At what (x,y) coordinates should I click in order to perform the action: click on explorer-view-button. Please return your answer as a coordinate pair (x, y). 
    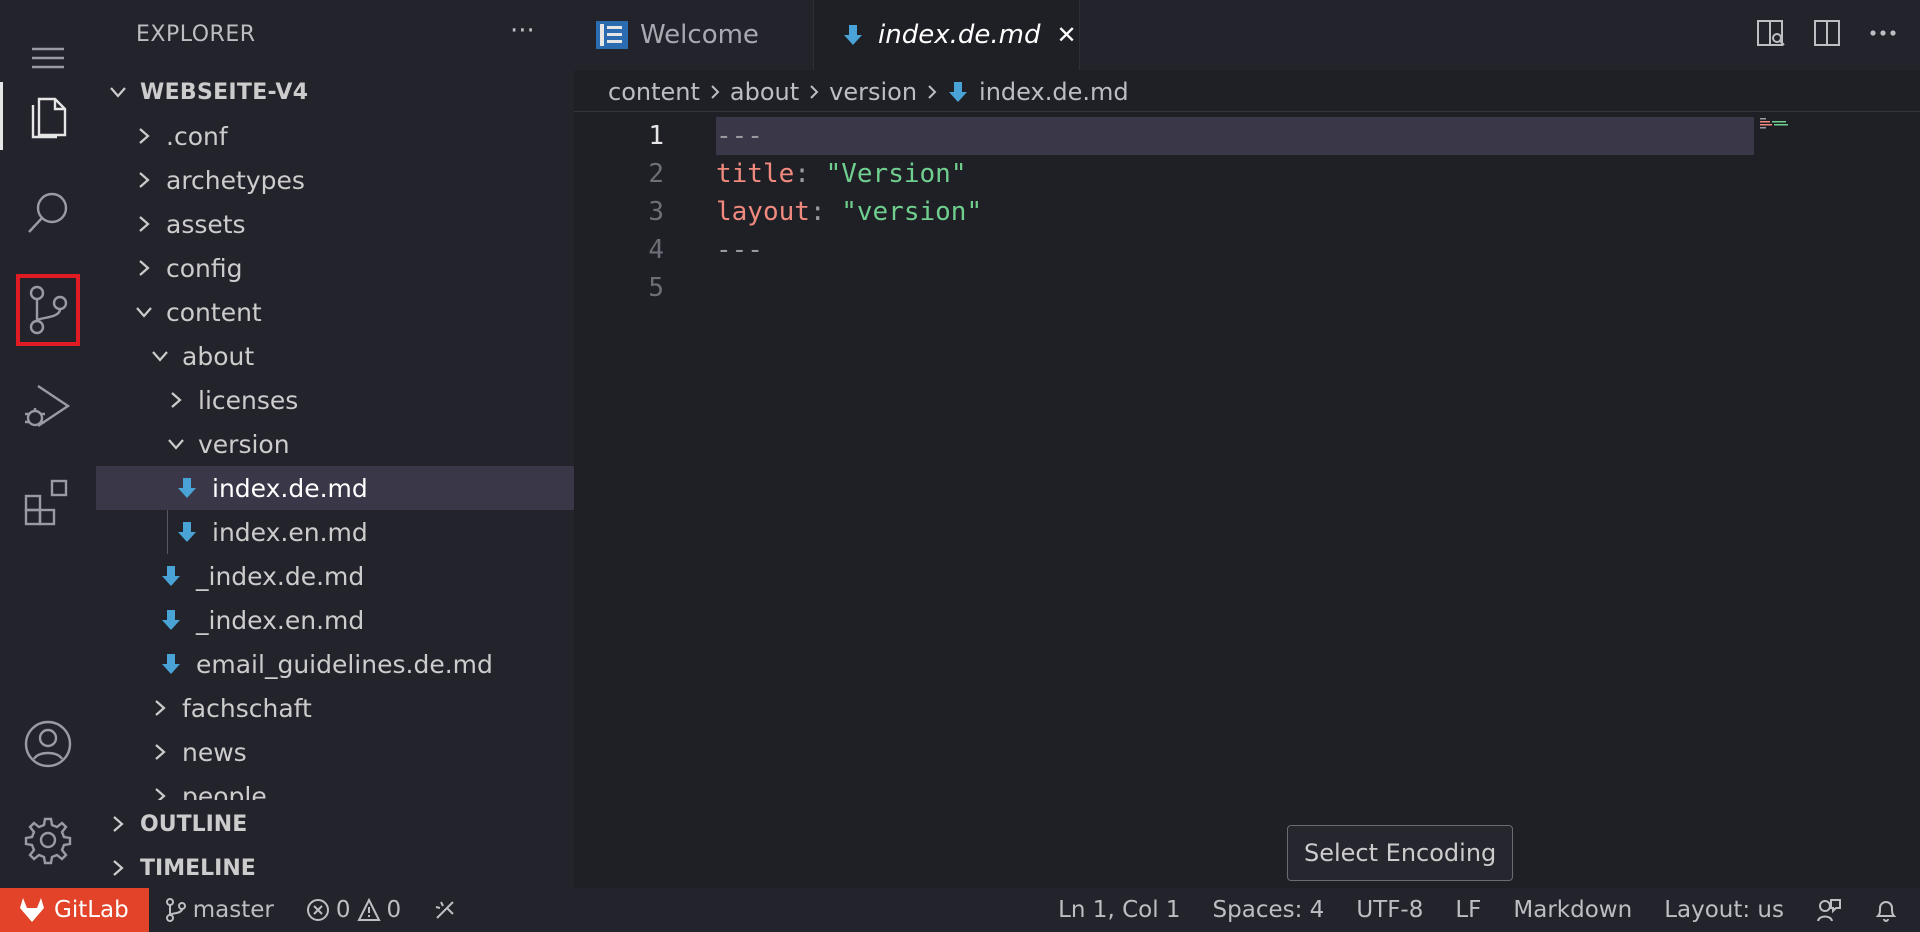
    Looking at the image, I should click on (48, 116).